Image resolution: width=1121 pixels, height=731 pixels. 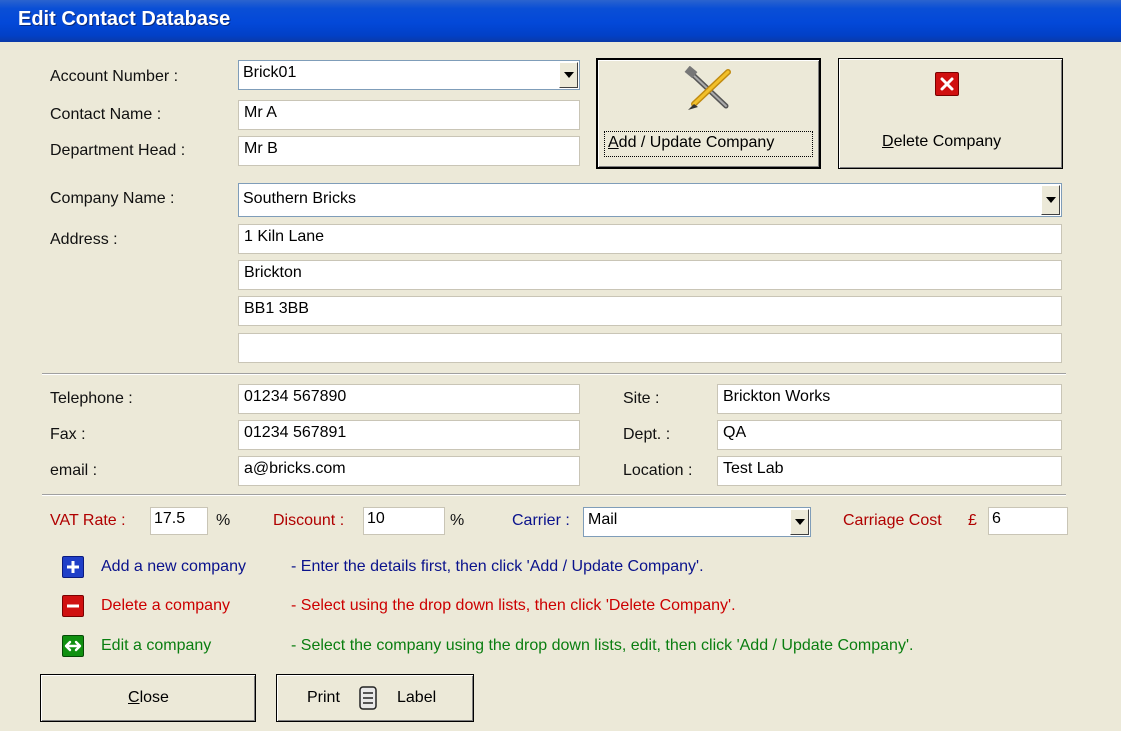 What do you see at coordinates (889, 435) in the screenshot?
I see `dept-field: QA` at bounding box center [889, 435].